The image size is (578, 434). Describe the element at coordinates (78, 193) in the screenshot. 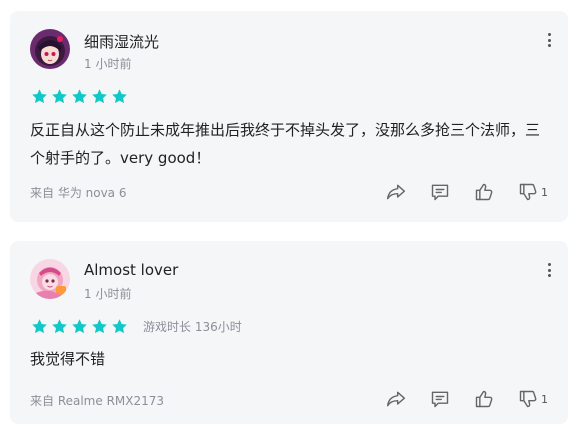

I see `device-info: 来自 华为 nova 6` at that location.